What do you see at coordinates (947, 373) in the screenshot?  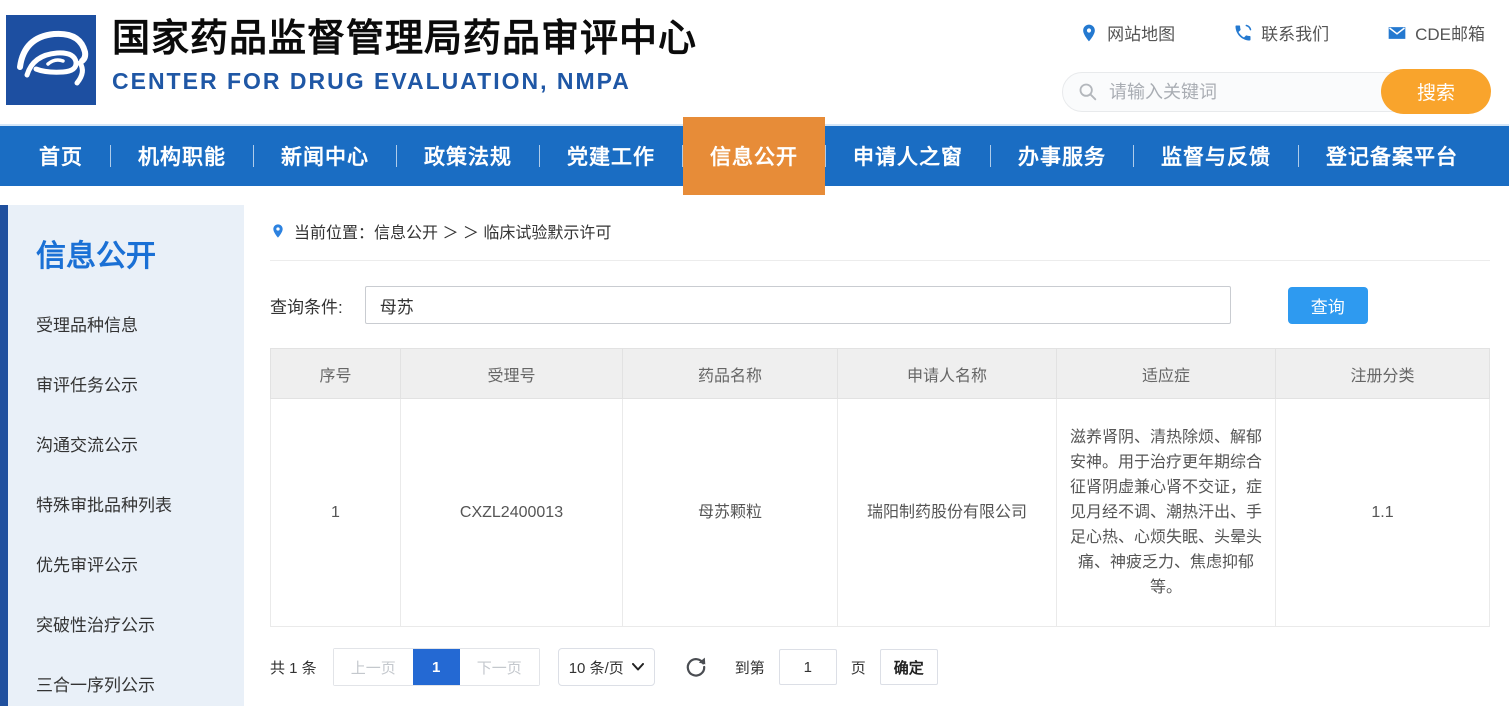 I see `col-header-applicant: 申请人名称` at bounding box center [947, 373].